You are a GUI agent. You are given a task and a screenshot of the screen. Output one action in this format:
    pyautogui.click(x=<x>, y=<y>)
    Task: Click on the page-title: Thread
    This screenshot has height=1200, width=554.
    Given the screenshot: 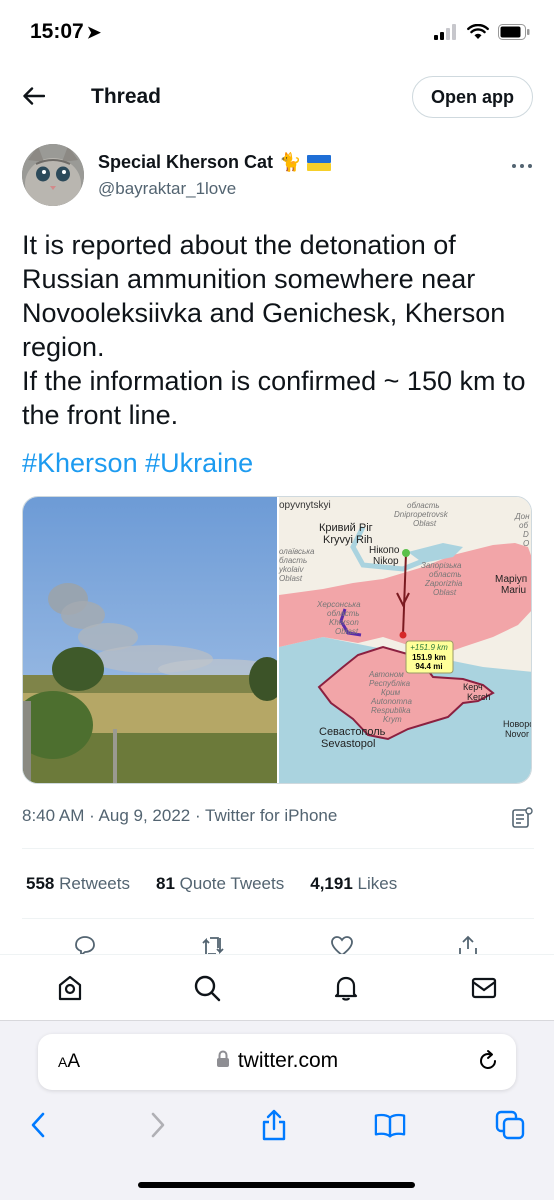 What is the action you would take?
    pyautogui.click(x=126, y=96)
    